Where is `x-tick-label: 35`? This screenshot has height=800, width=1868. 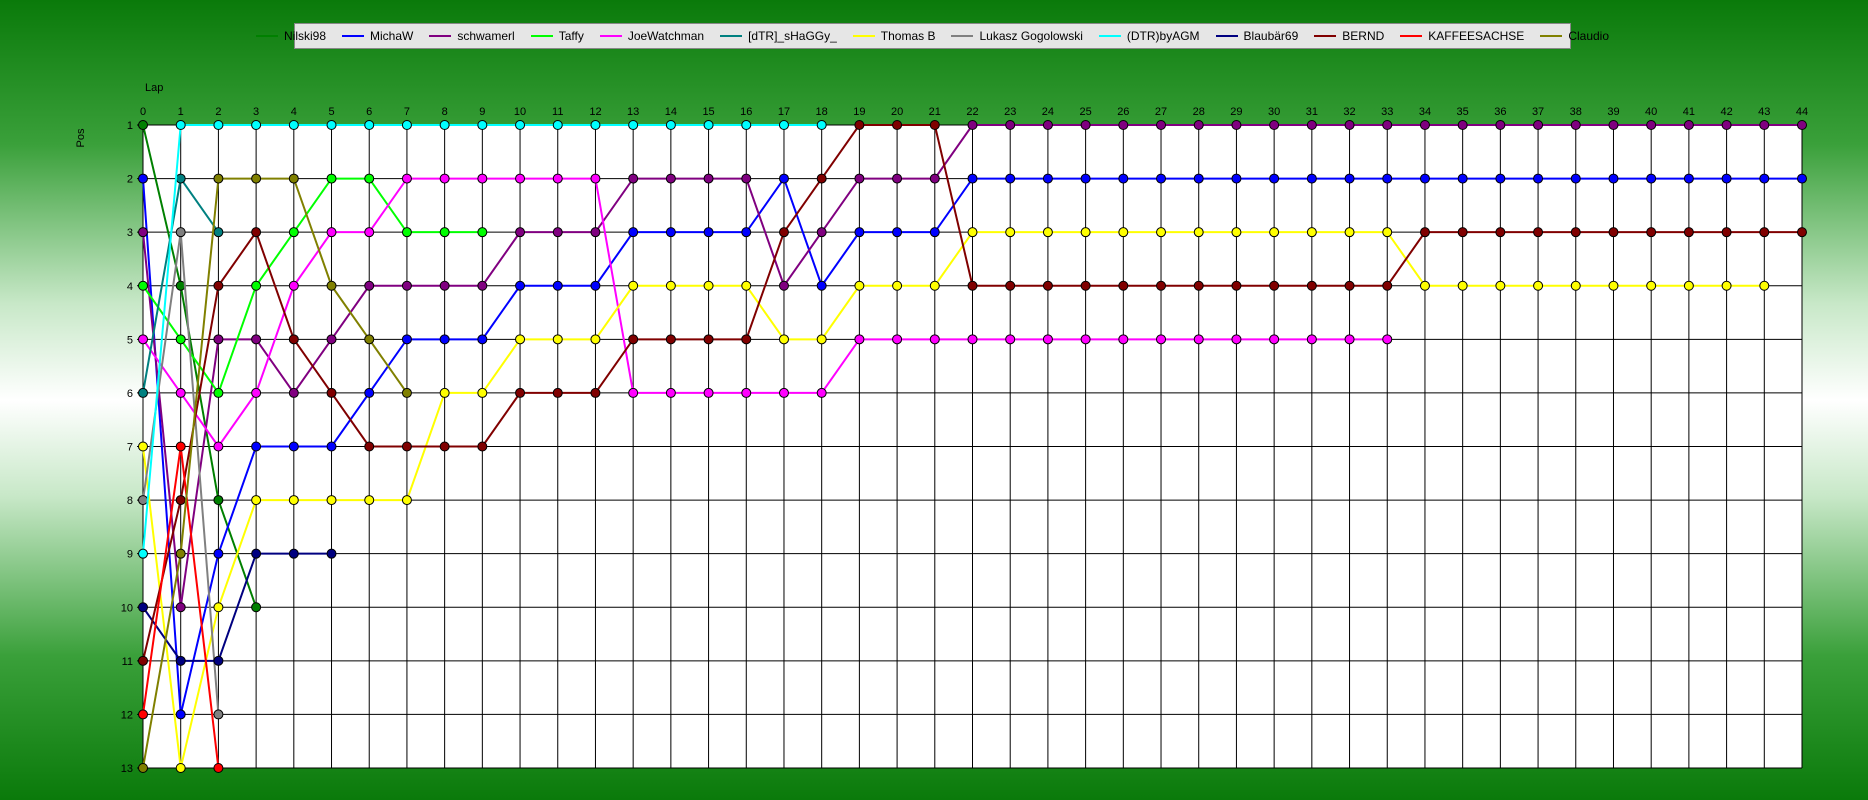
x-tick-label: 35 is located at coordinates (1463, 112).